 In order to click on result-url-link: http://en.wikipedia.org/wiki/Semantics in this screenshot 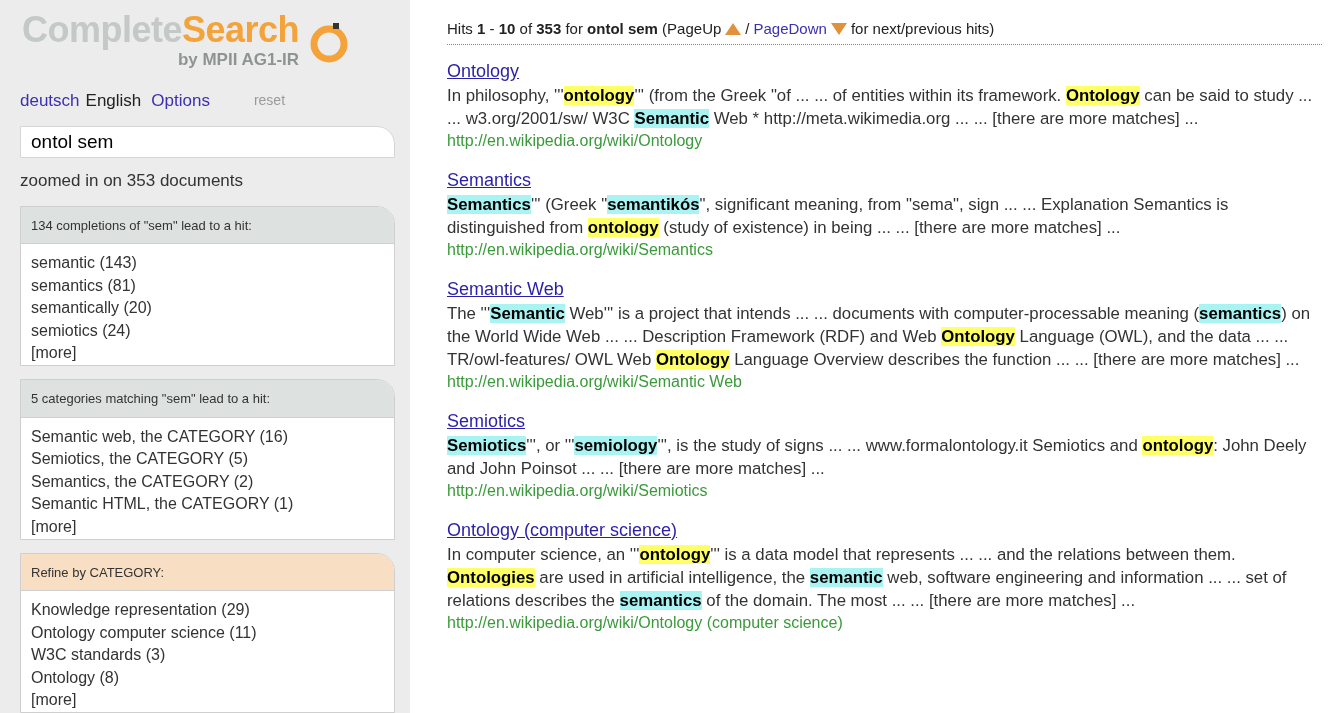, I will do `click(884, 249)`.